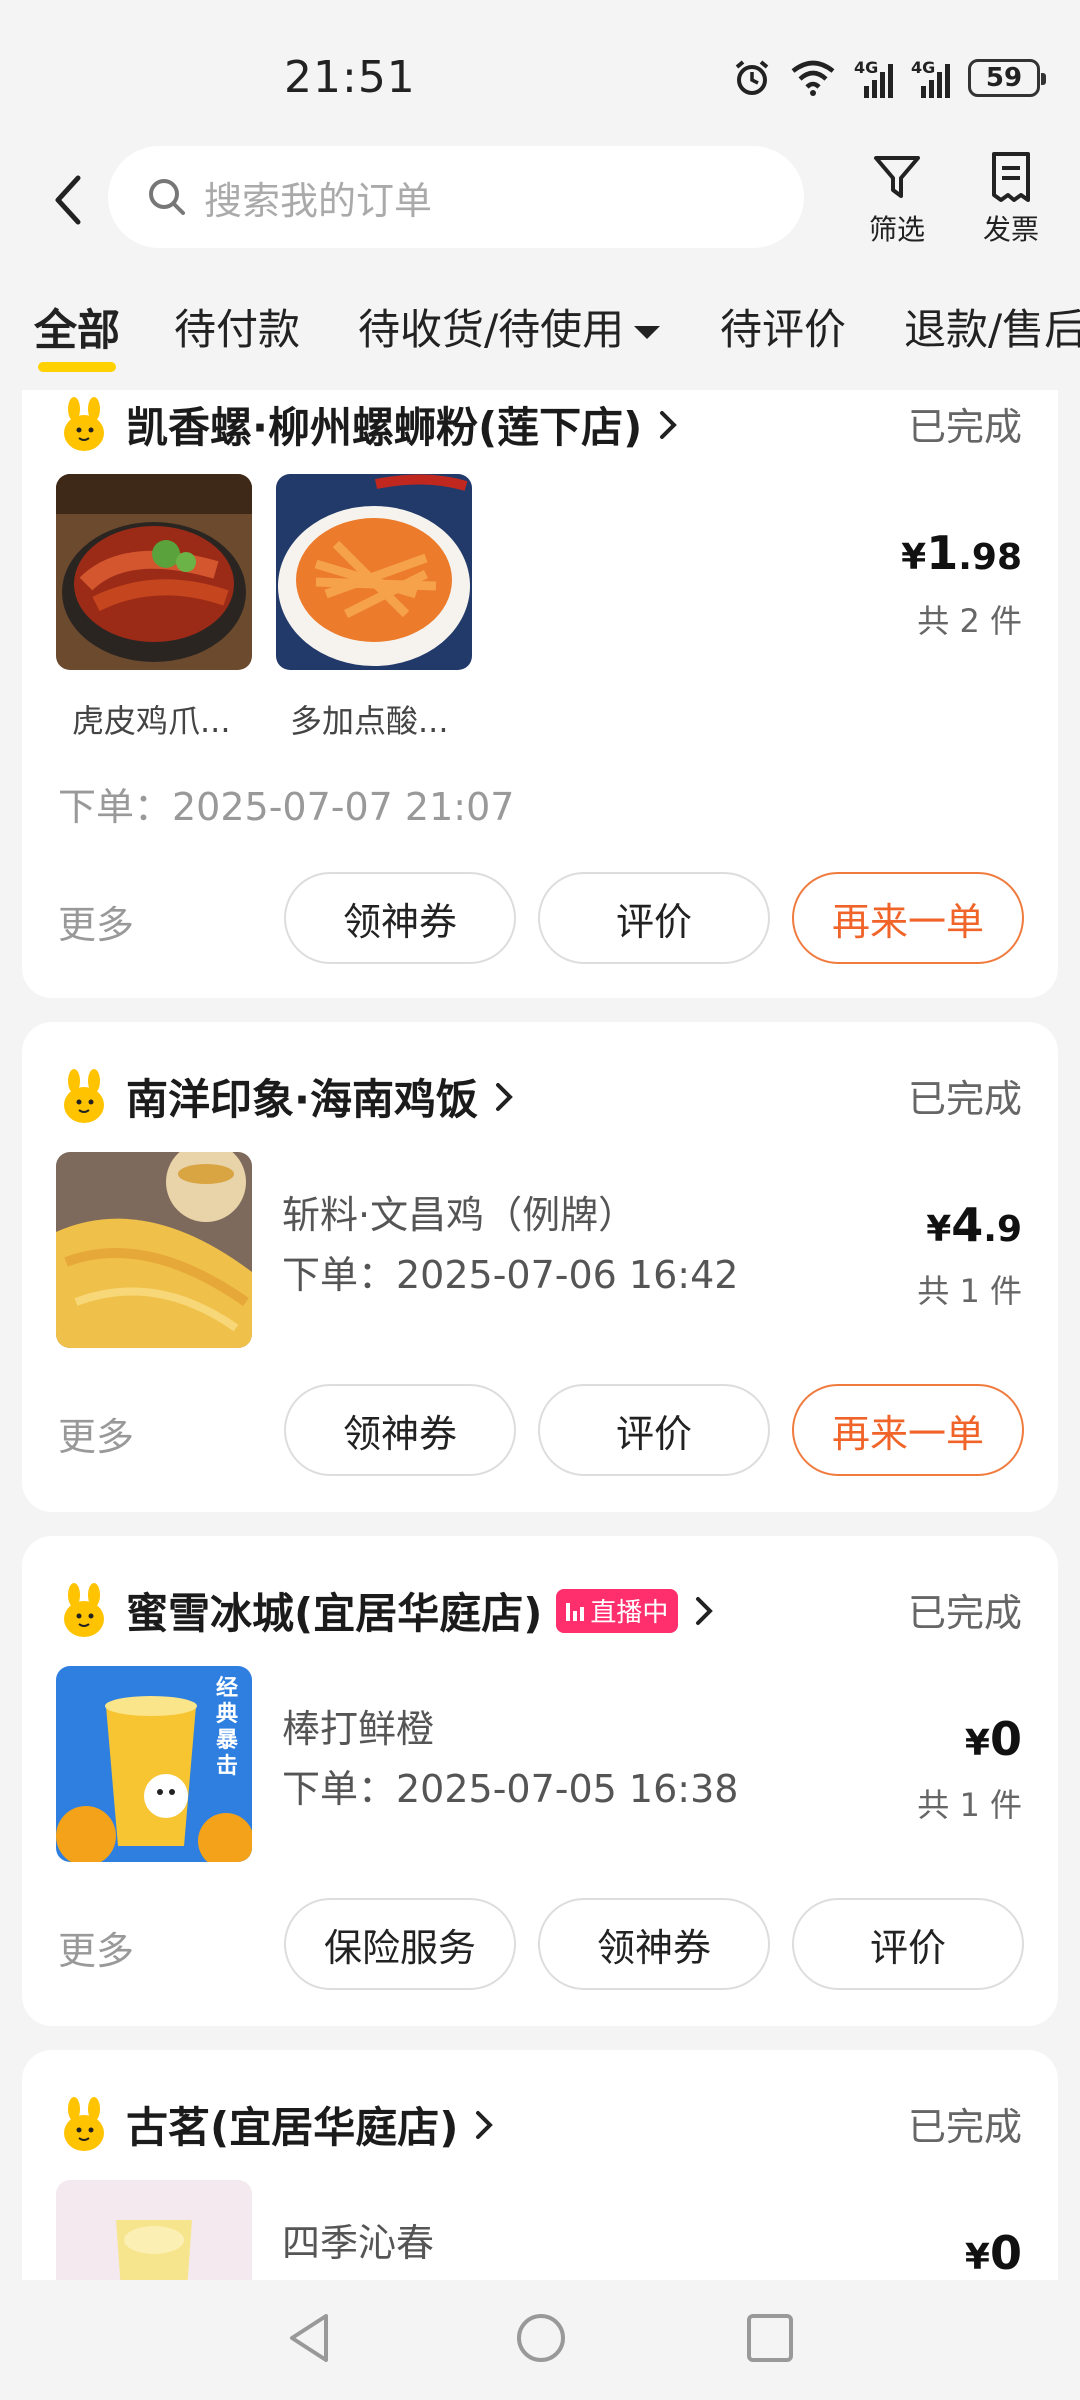  What do you see at coordinates (992, 326) in the screenshot?
I see `tab-refund: 退款/售后` at bounding box center [992, 326].